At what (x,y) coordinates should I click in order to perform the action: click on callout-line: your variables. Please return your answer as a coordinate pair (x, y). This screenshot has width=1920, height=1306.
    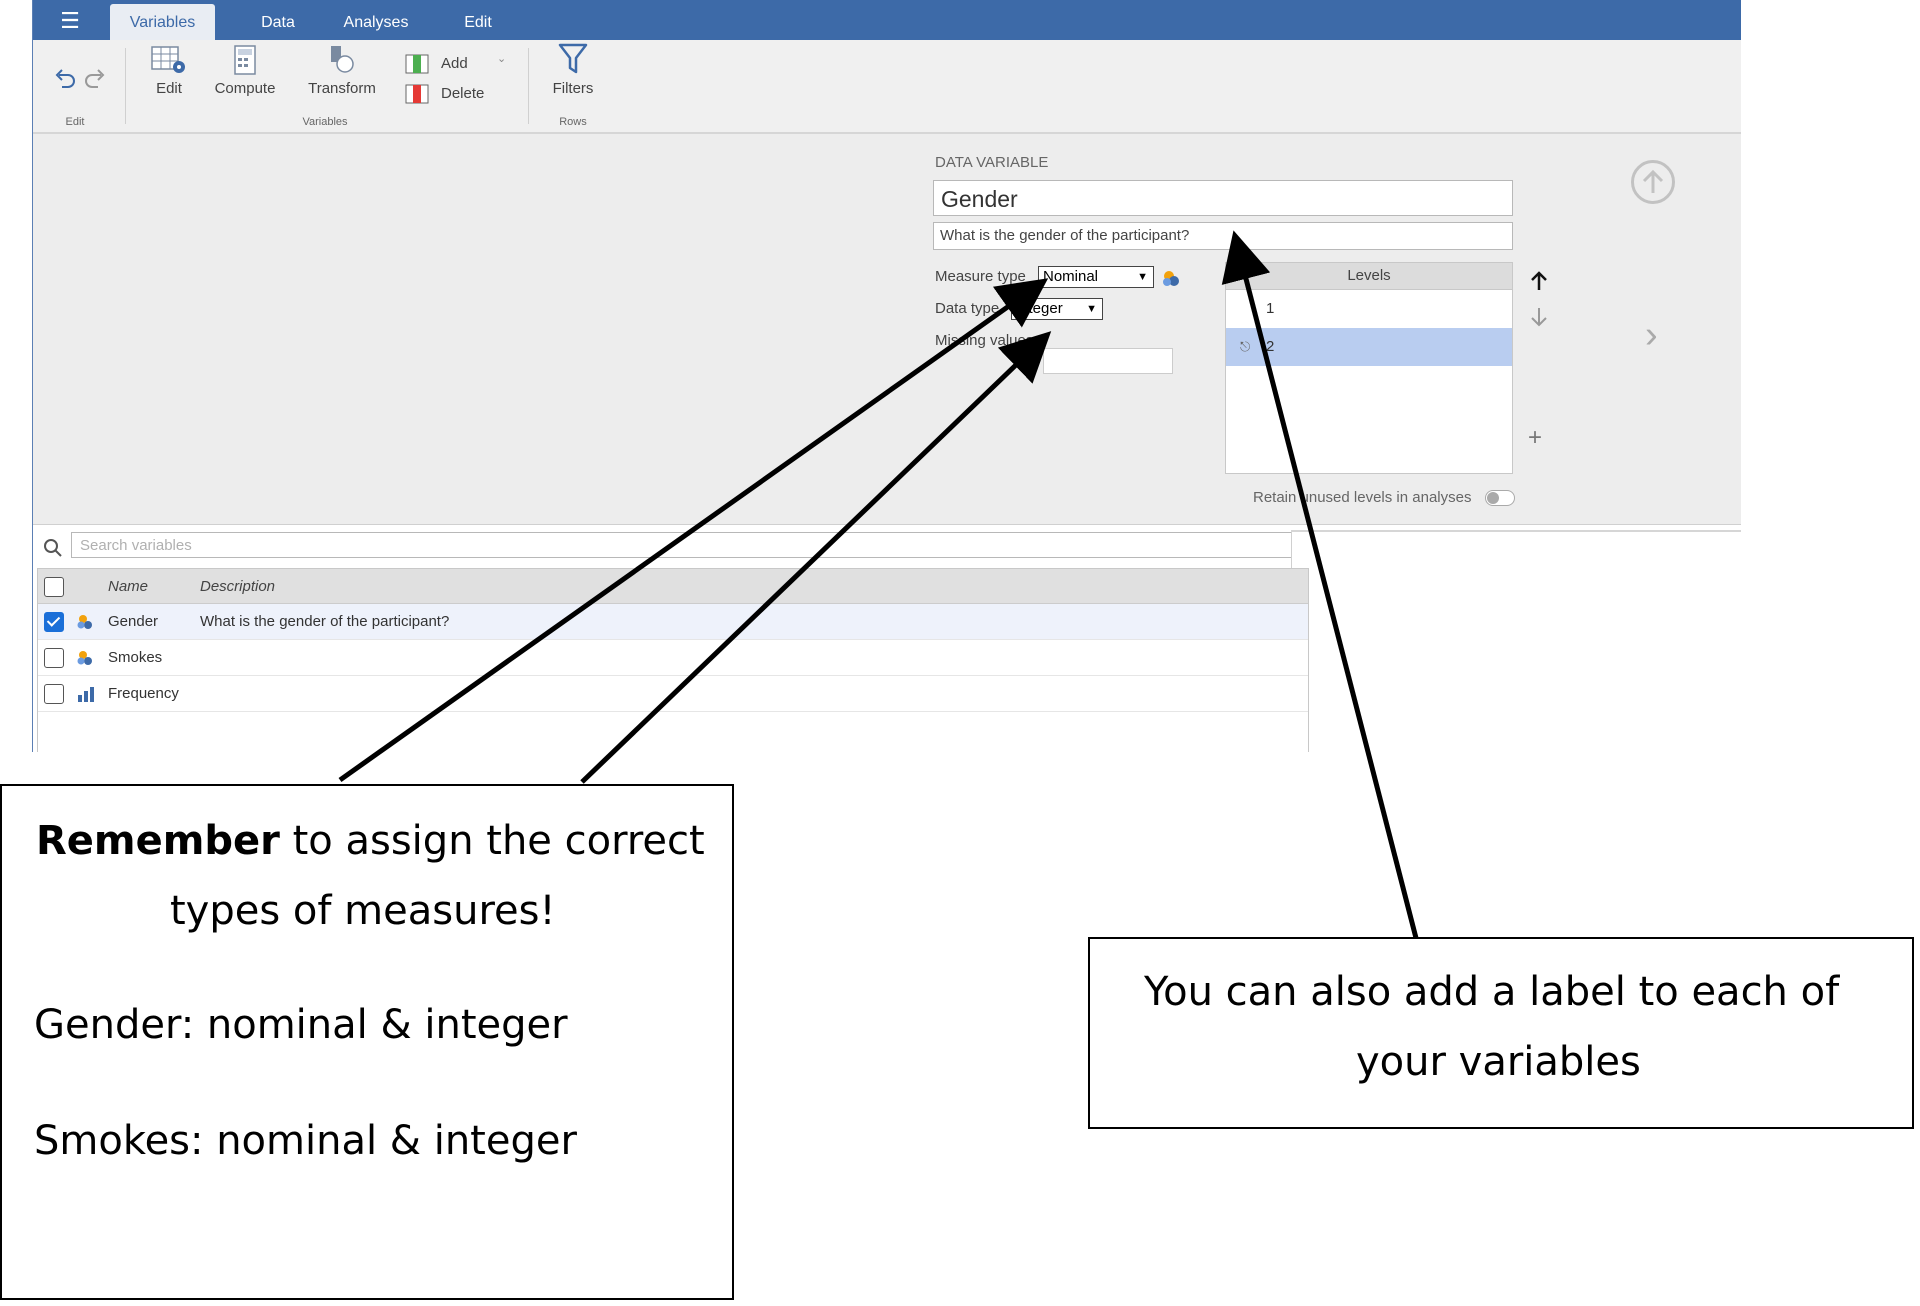
    Looking at the image, I should click on (1498, 1062).